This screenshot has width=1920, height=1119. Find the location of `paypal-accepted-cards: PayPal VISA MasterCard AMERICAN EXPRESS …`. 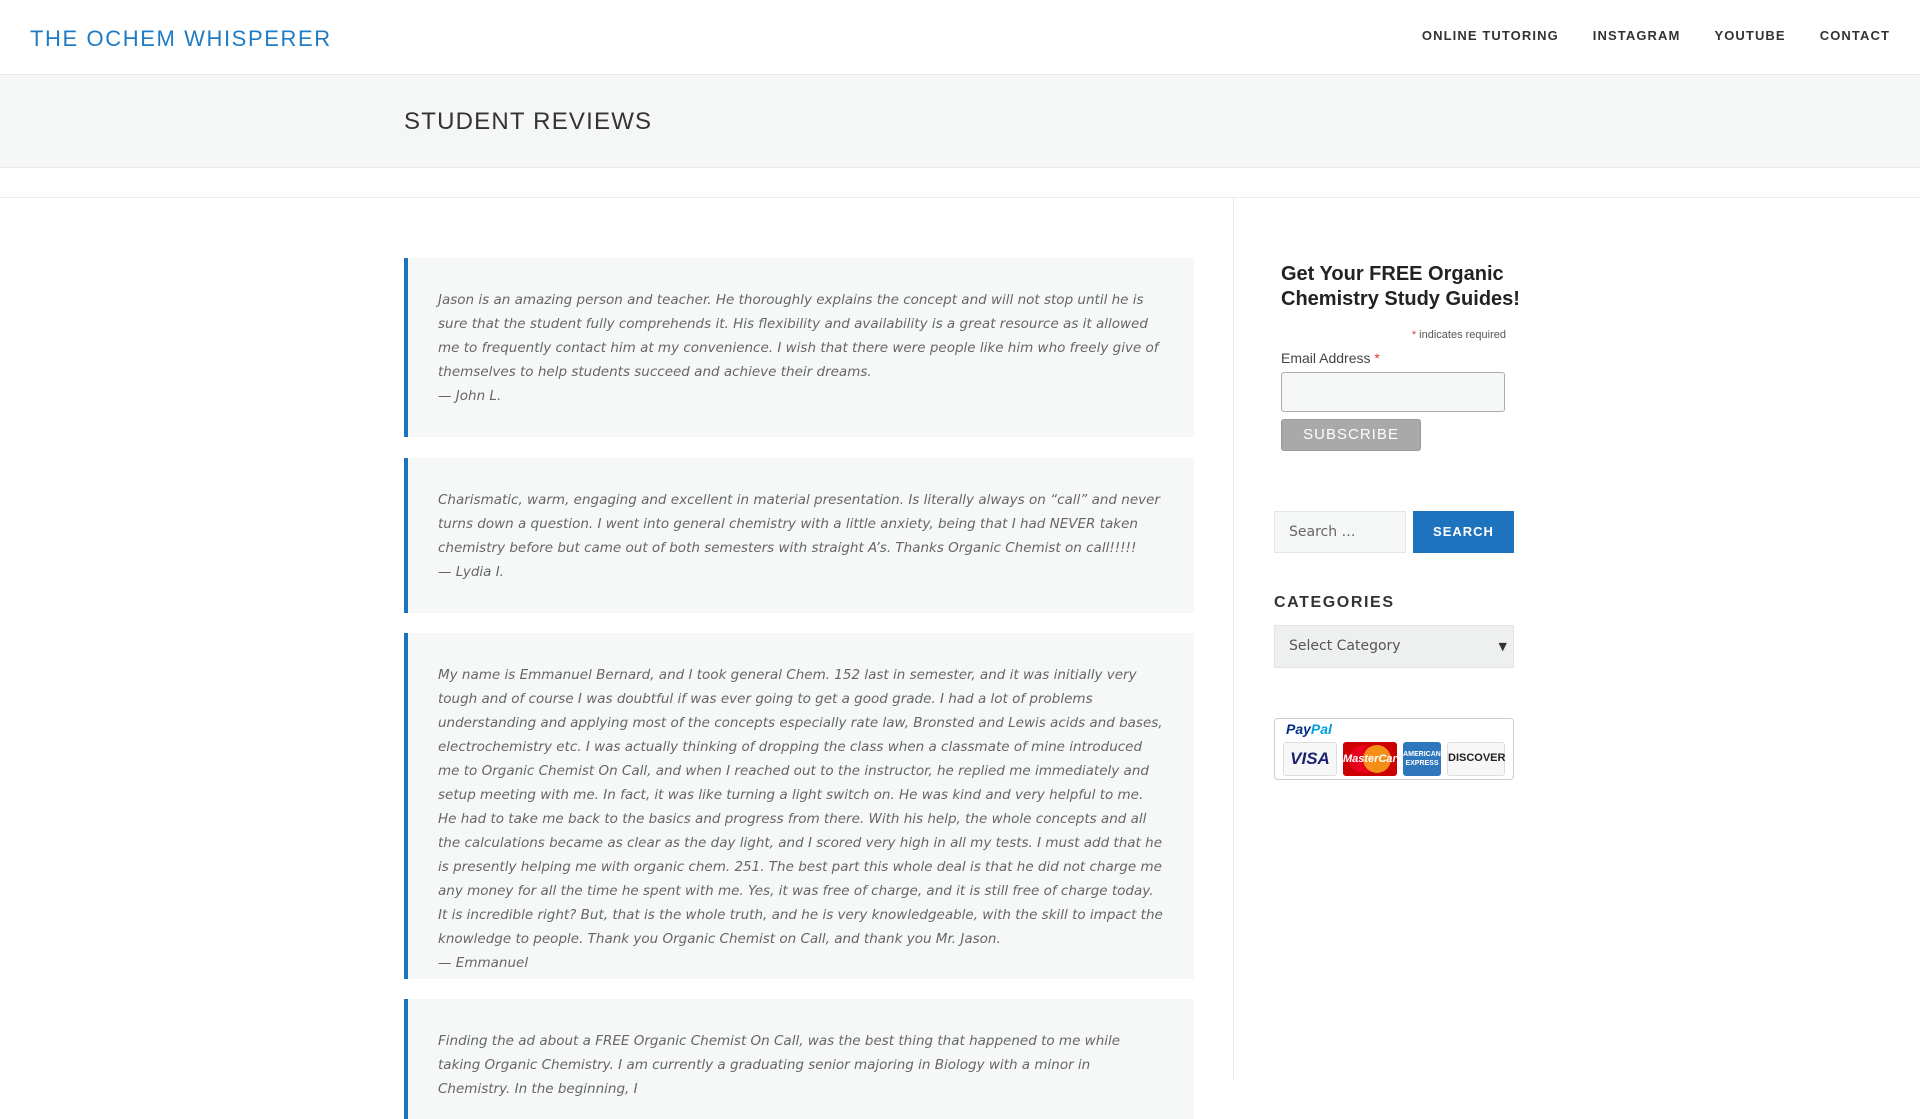

paypal-accepted-cards: PayPal VISA MasterCard AMERICAN EXPRESS … is located at coordinates (1394, 749).